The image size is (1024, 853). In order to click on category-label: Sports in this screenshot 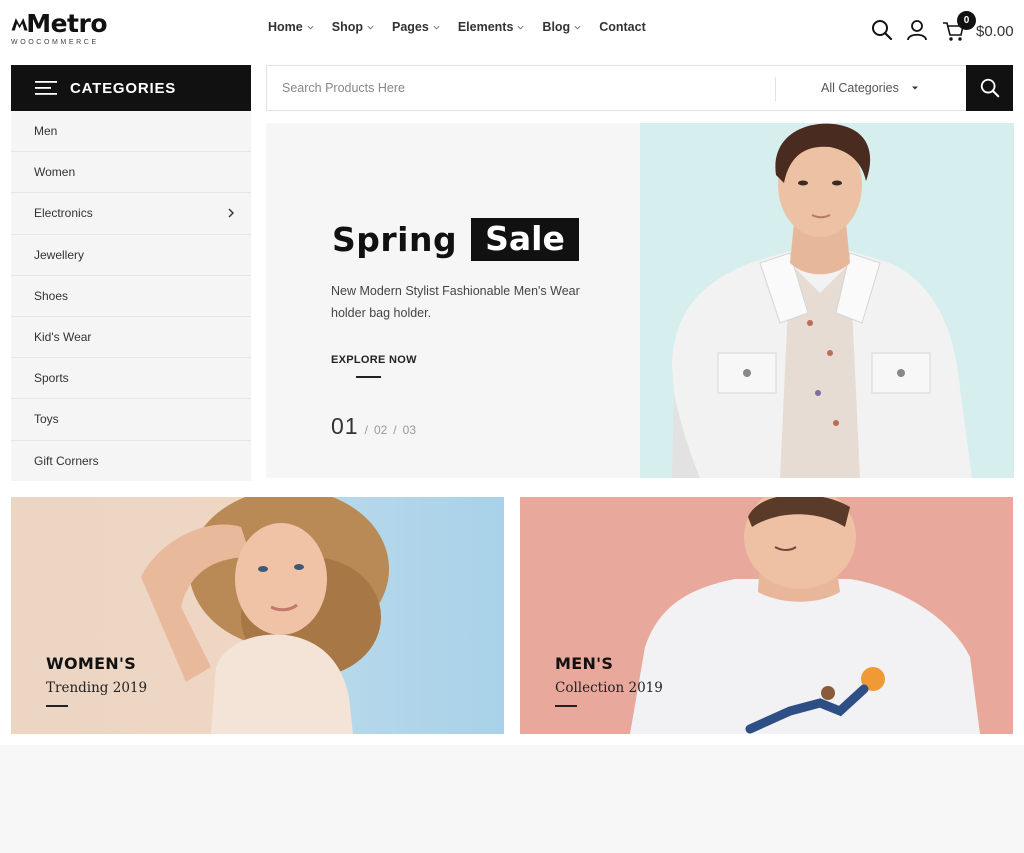, I will do `click(51, 378)`.